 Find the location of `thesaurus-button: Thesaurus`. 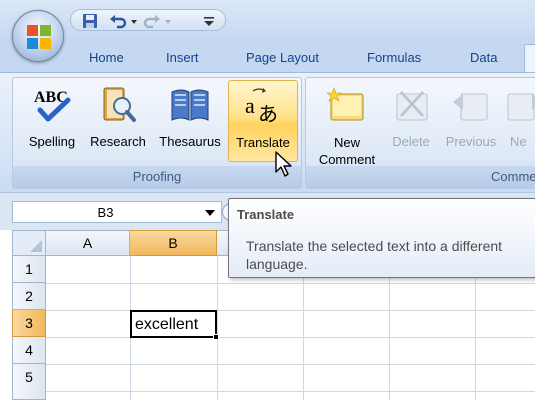

thesaurus-button: Thesaurus is located at coordinates (190, 121).